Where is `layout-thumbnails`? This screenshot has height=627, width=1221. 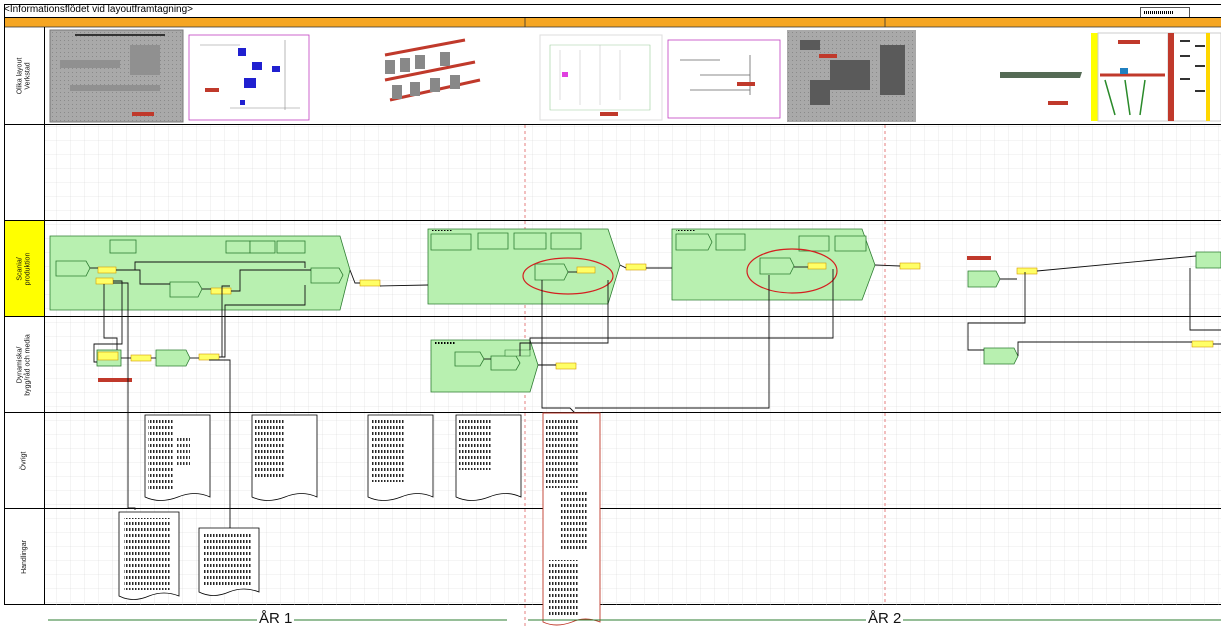
layout-thumbnails is located at coordinates (635, 76).